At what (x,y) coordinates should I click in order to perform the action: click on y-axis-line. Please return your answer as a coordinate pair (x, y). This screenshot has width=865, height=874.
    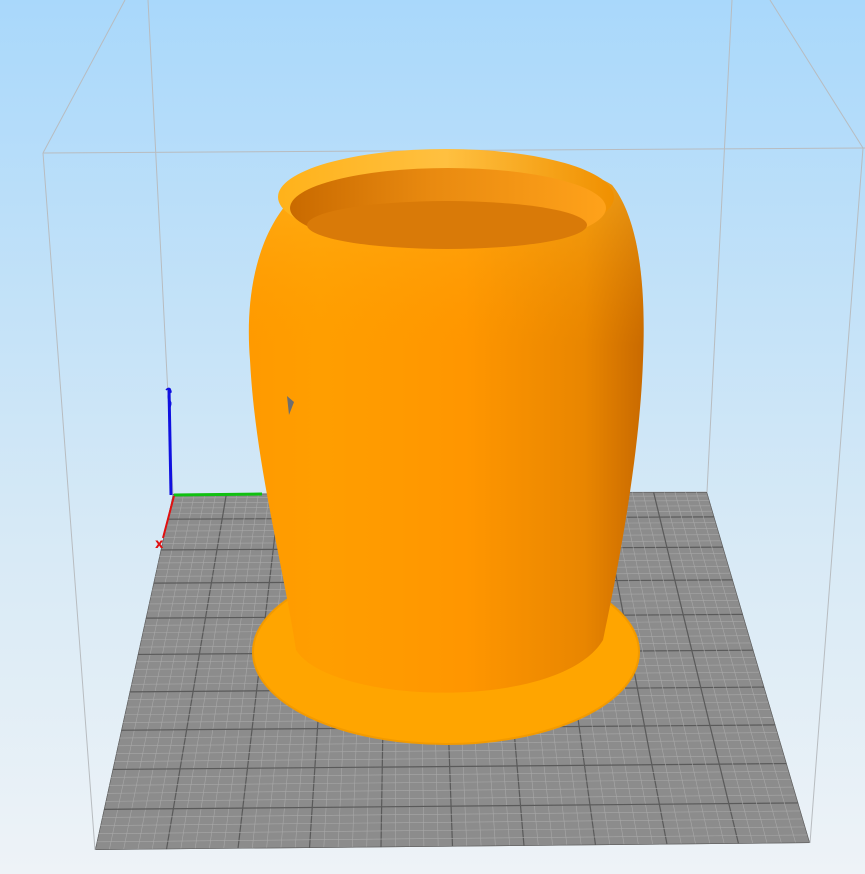
    Looking at the image, I should click on (218, 494).